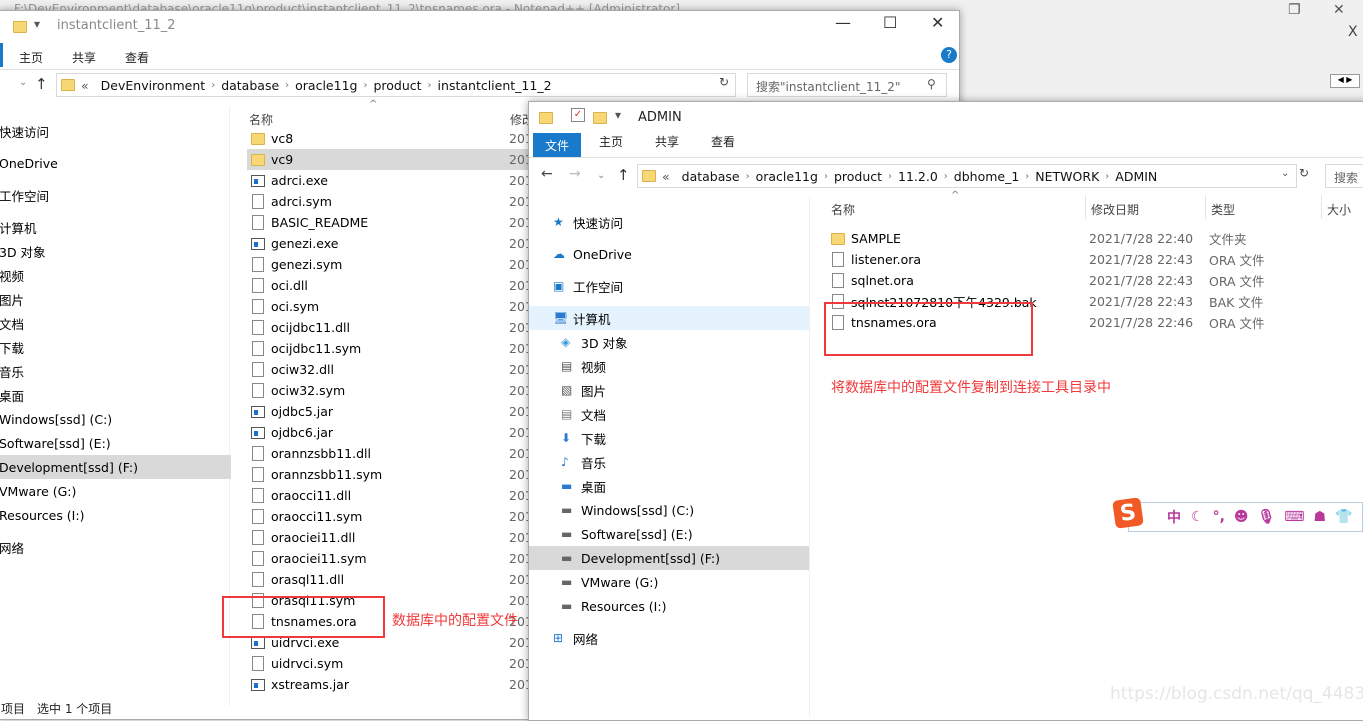  What do you see at coordinates (137, 57) in the screenshot?
I see `tab-2: 查看` at bounding box center [137, 57].